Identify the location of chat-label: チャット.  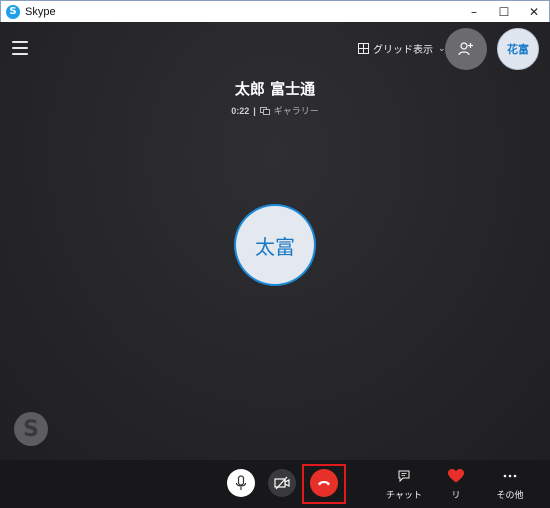
(404, 495).